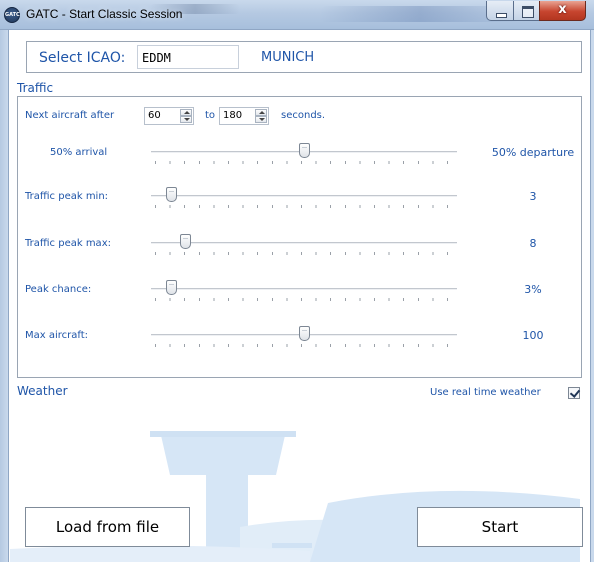 The height and width of the screenshot is (562, 594). Describe the element at coordinates (4, 296) in the screenshot. I see `window-frame-left` at that location.